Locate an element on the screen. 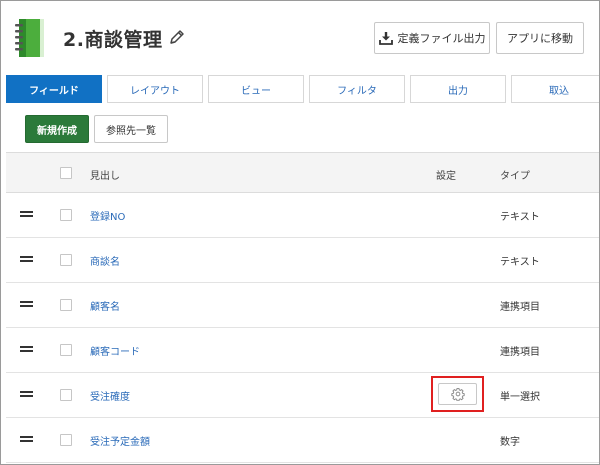 This screenshot has height=465, width=600. column-header-title: 見出し is located at coordinates (105, 176).